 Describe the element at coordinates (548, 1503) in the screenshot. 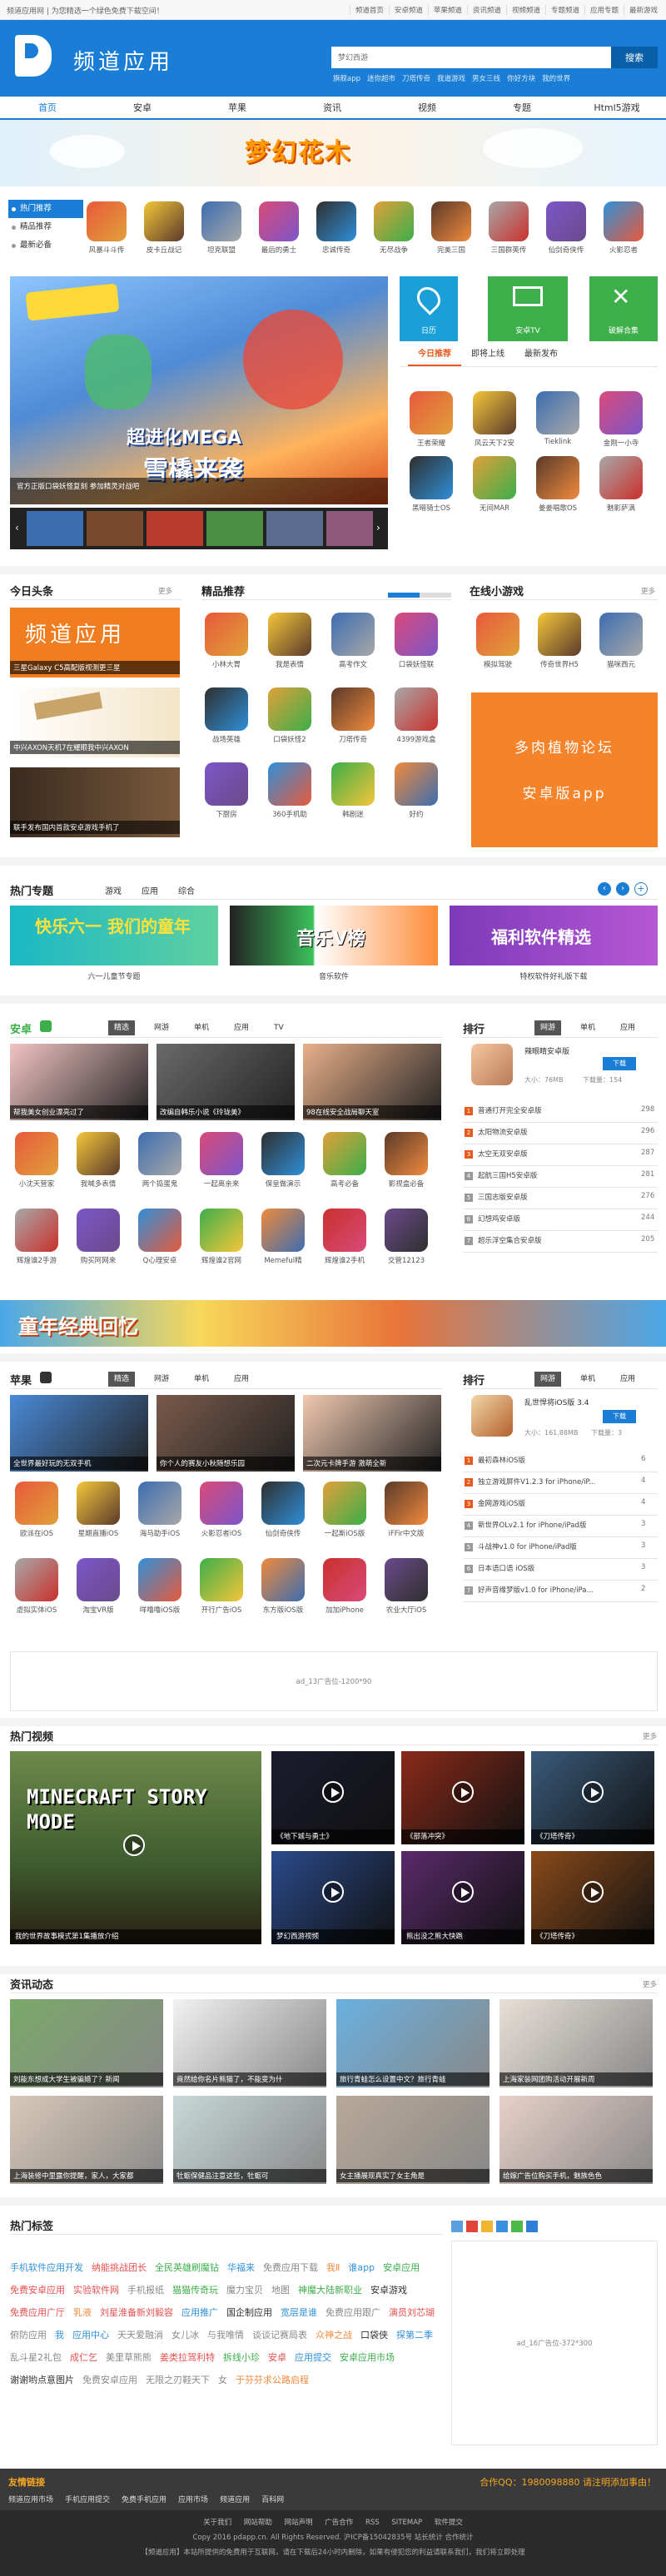

I see `rank-row: 3 金网游戏iOS版` at that location.